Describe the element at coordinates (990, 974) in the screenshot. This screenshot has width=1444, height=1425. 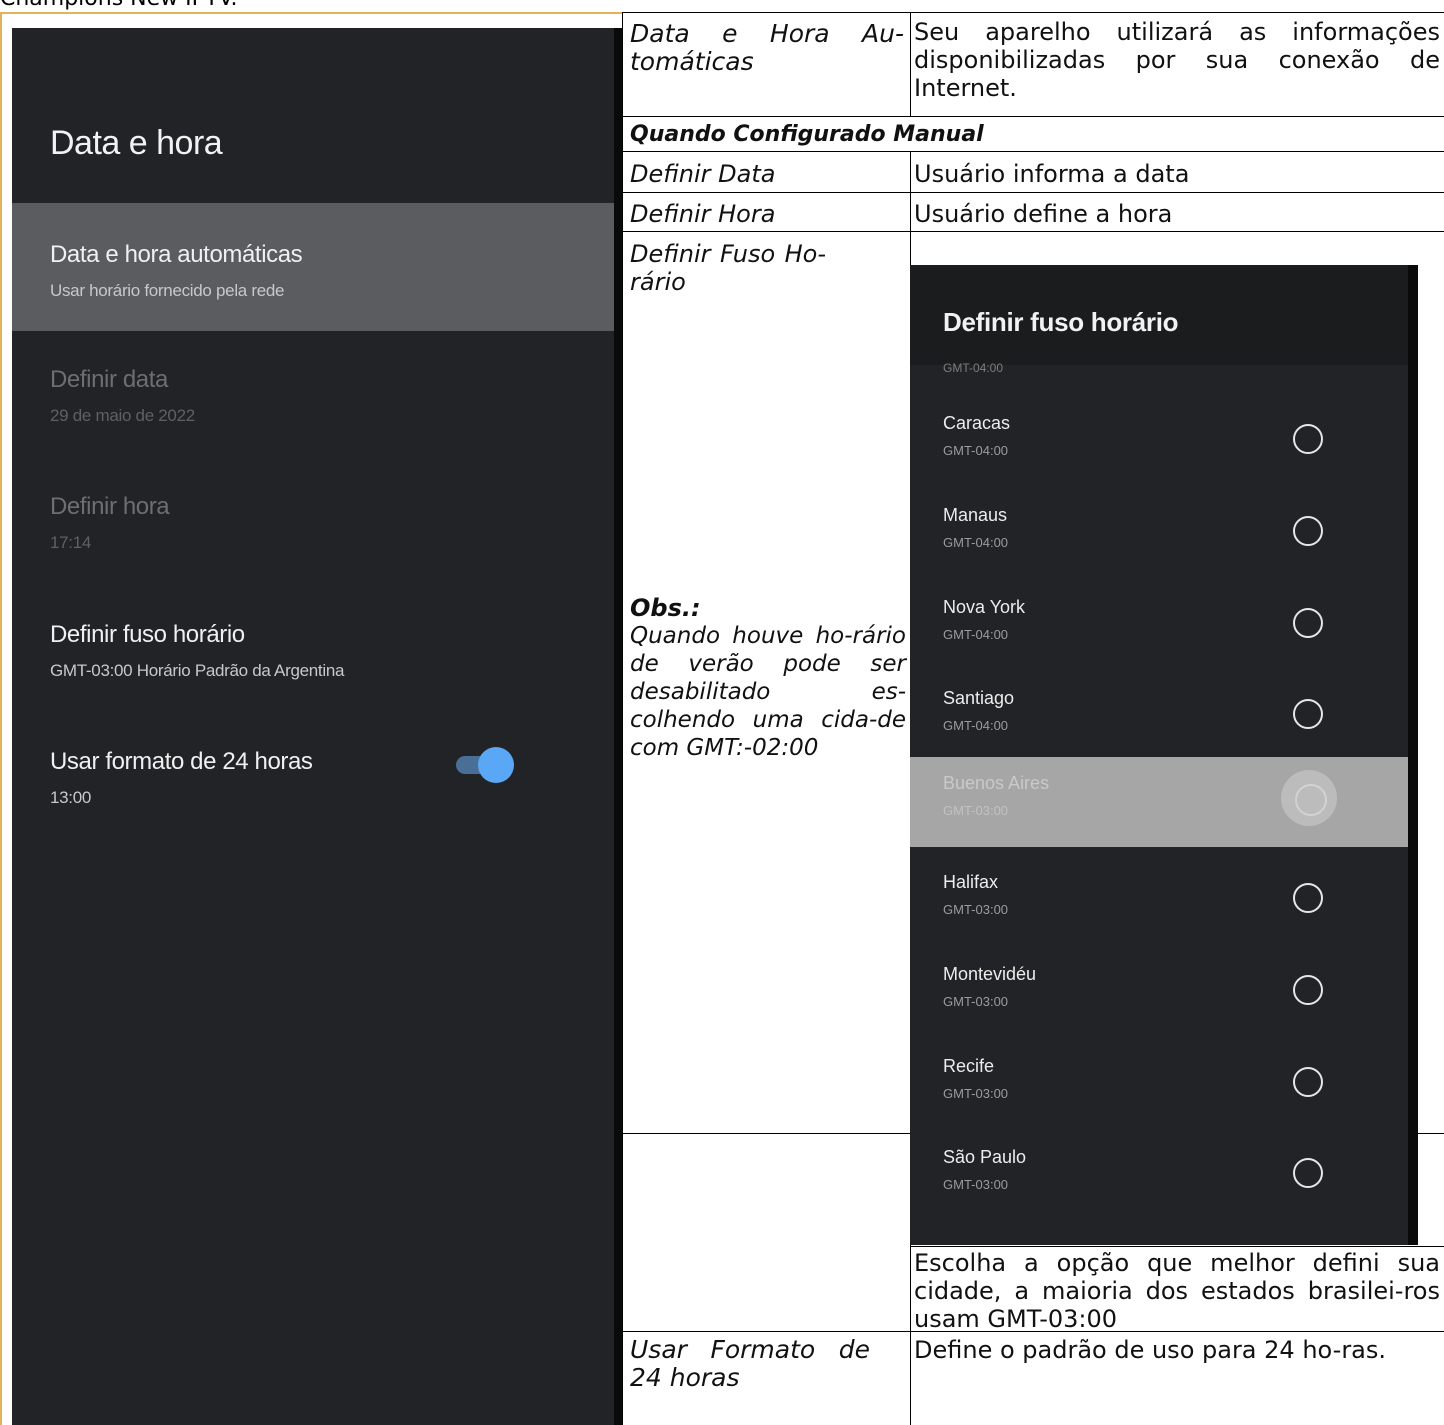
I see `timezone-city: Montevidéu` at that location.